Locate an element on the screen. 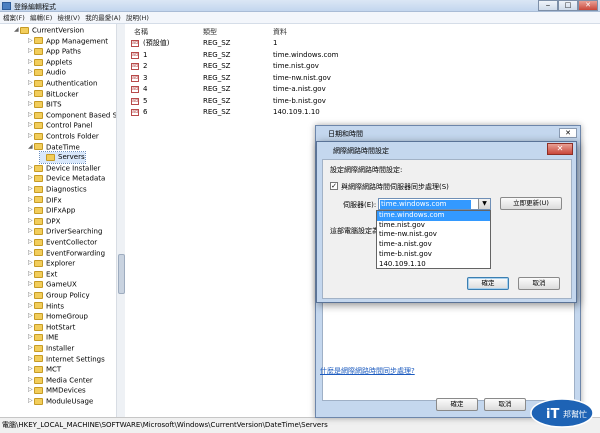  server-combobox-value: time.windows.com is located at coordinates (425, 204).